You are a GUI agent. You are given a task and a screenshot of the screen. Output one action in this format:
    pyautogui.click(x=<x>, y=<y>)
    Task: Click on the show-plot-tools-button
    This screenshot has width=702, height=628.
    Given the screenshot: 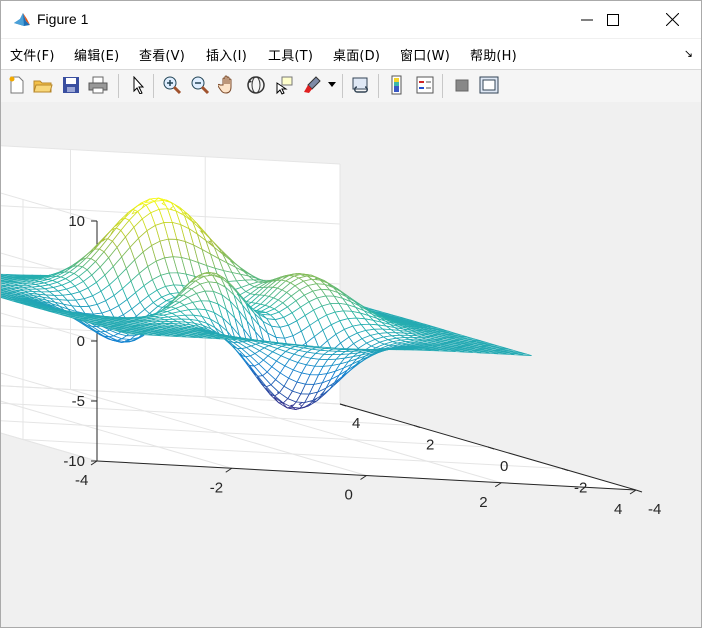 What is the action you would take?
    pyautogui.click(x=489, y=85)
    